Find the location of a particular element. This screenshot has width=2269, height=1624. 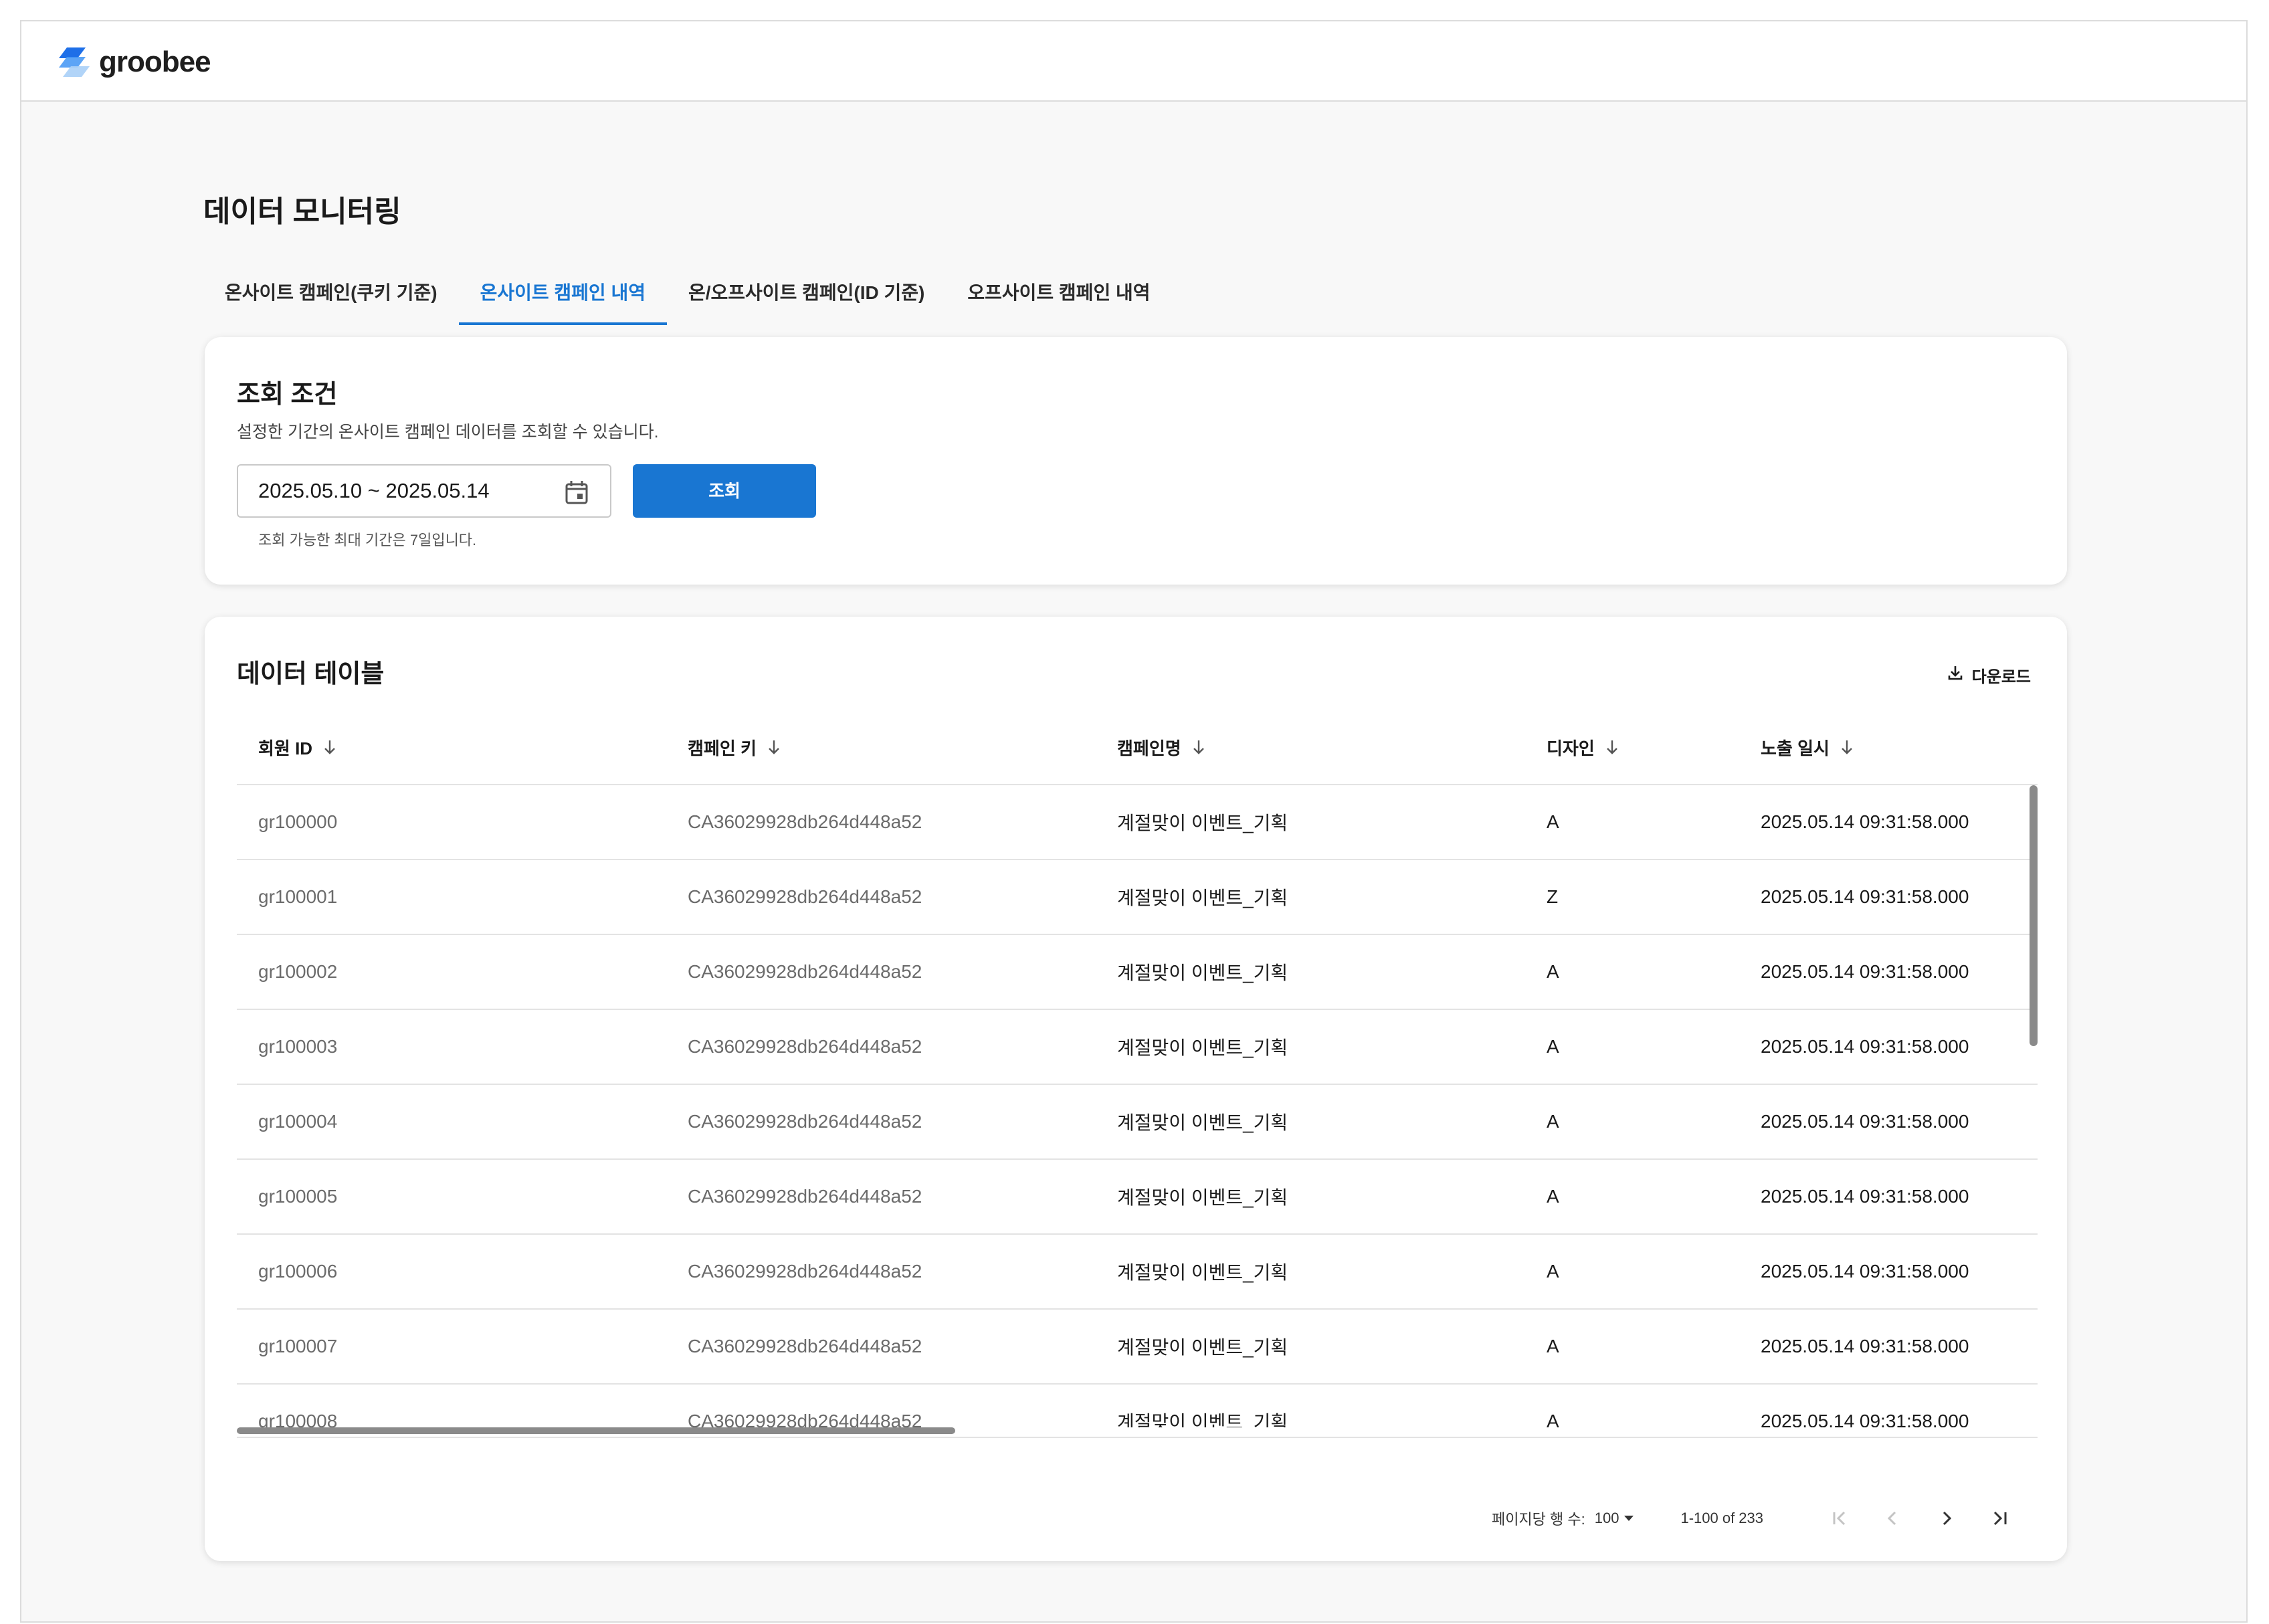

cell-member-id: gr100006 is located at coordinates (298, 1271).